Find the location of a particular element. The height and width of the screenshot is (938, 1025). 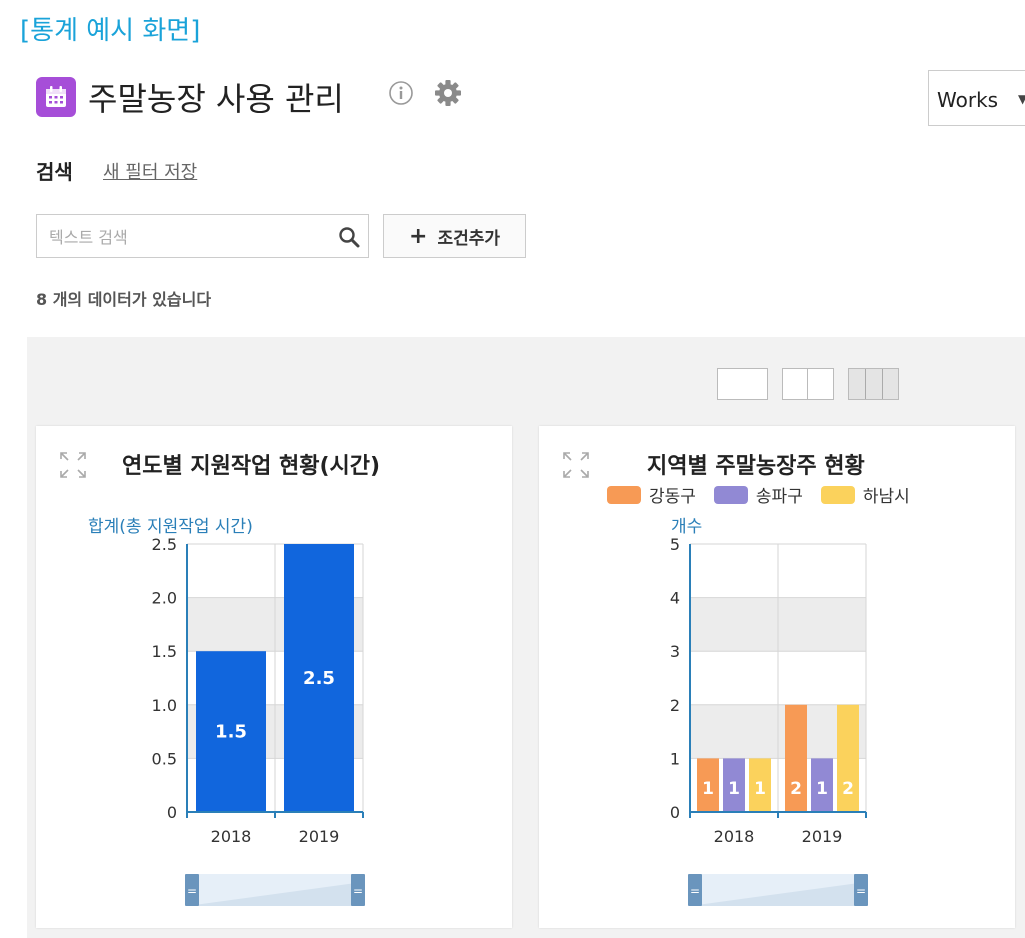

search-input is located at coordinates (184, 237).